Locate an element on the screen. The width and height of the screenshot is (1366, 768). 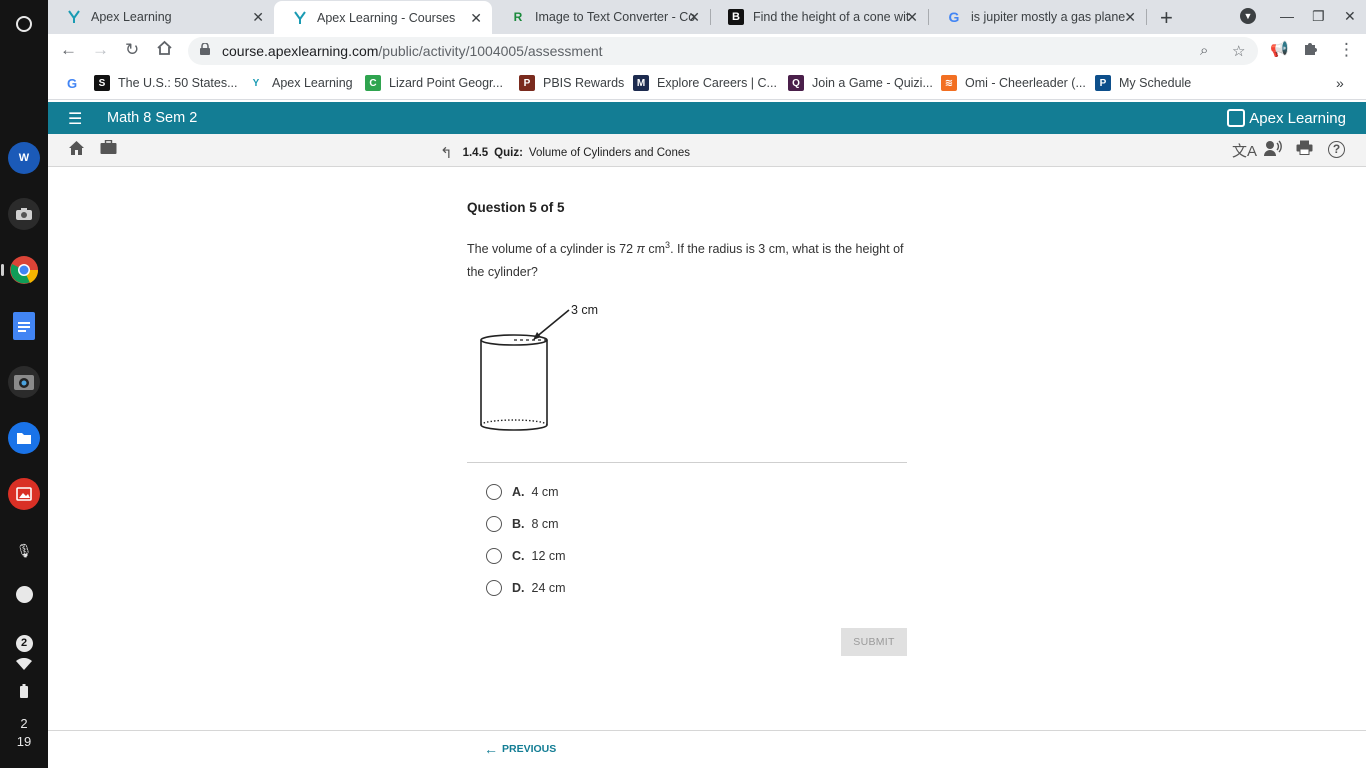
zoom-icon: ⌕ is located at coordinates (1204, 50).